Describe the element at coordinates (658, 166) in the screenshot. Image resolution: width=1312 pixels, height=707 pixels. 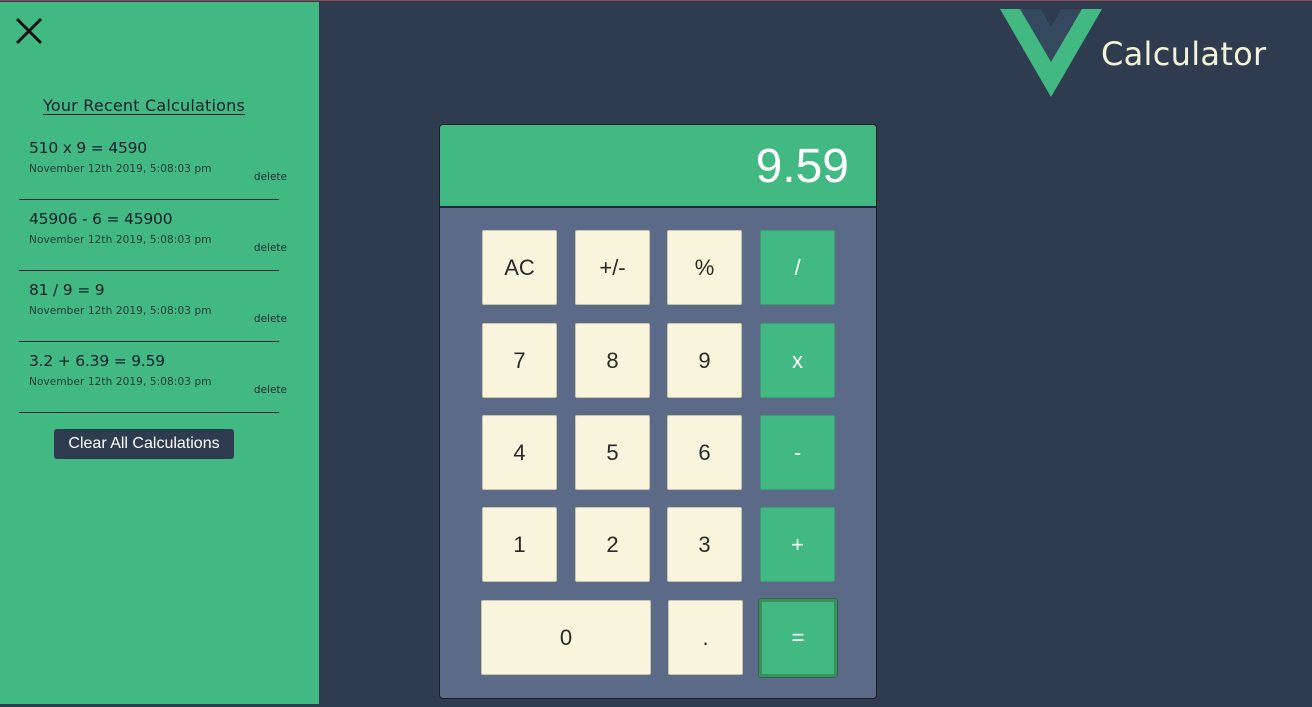
I see `calculator-display: 9.59` at that location.